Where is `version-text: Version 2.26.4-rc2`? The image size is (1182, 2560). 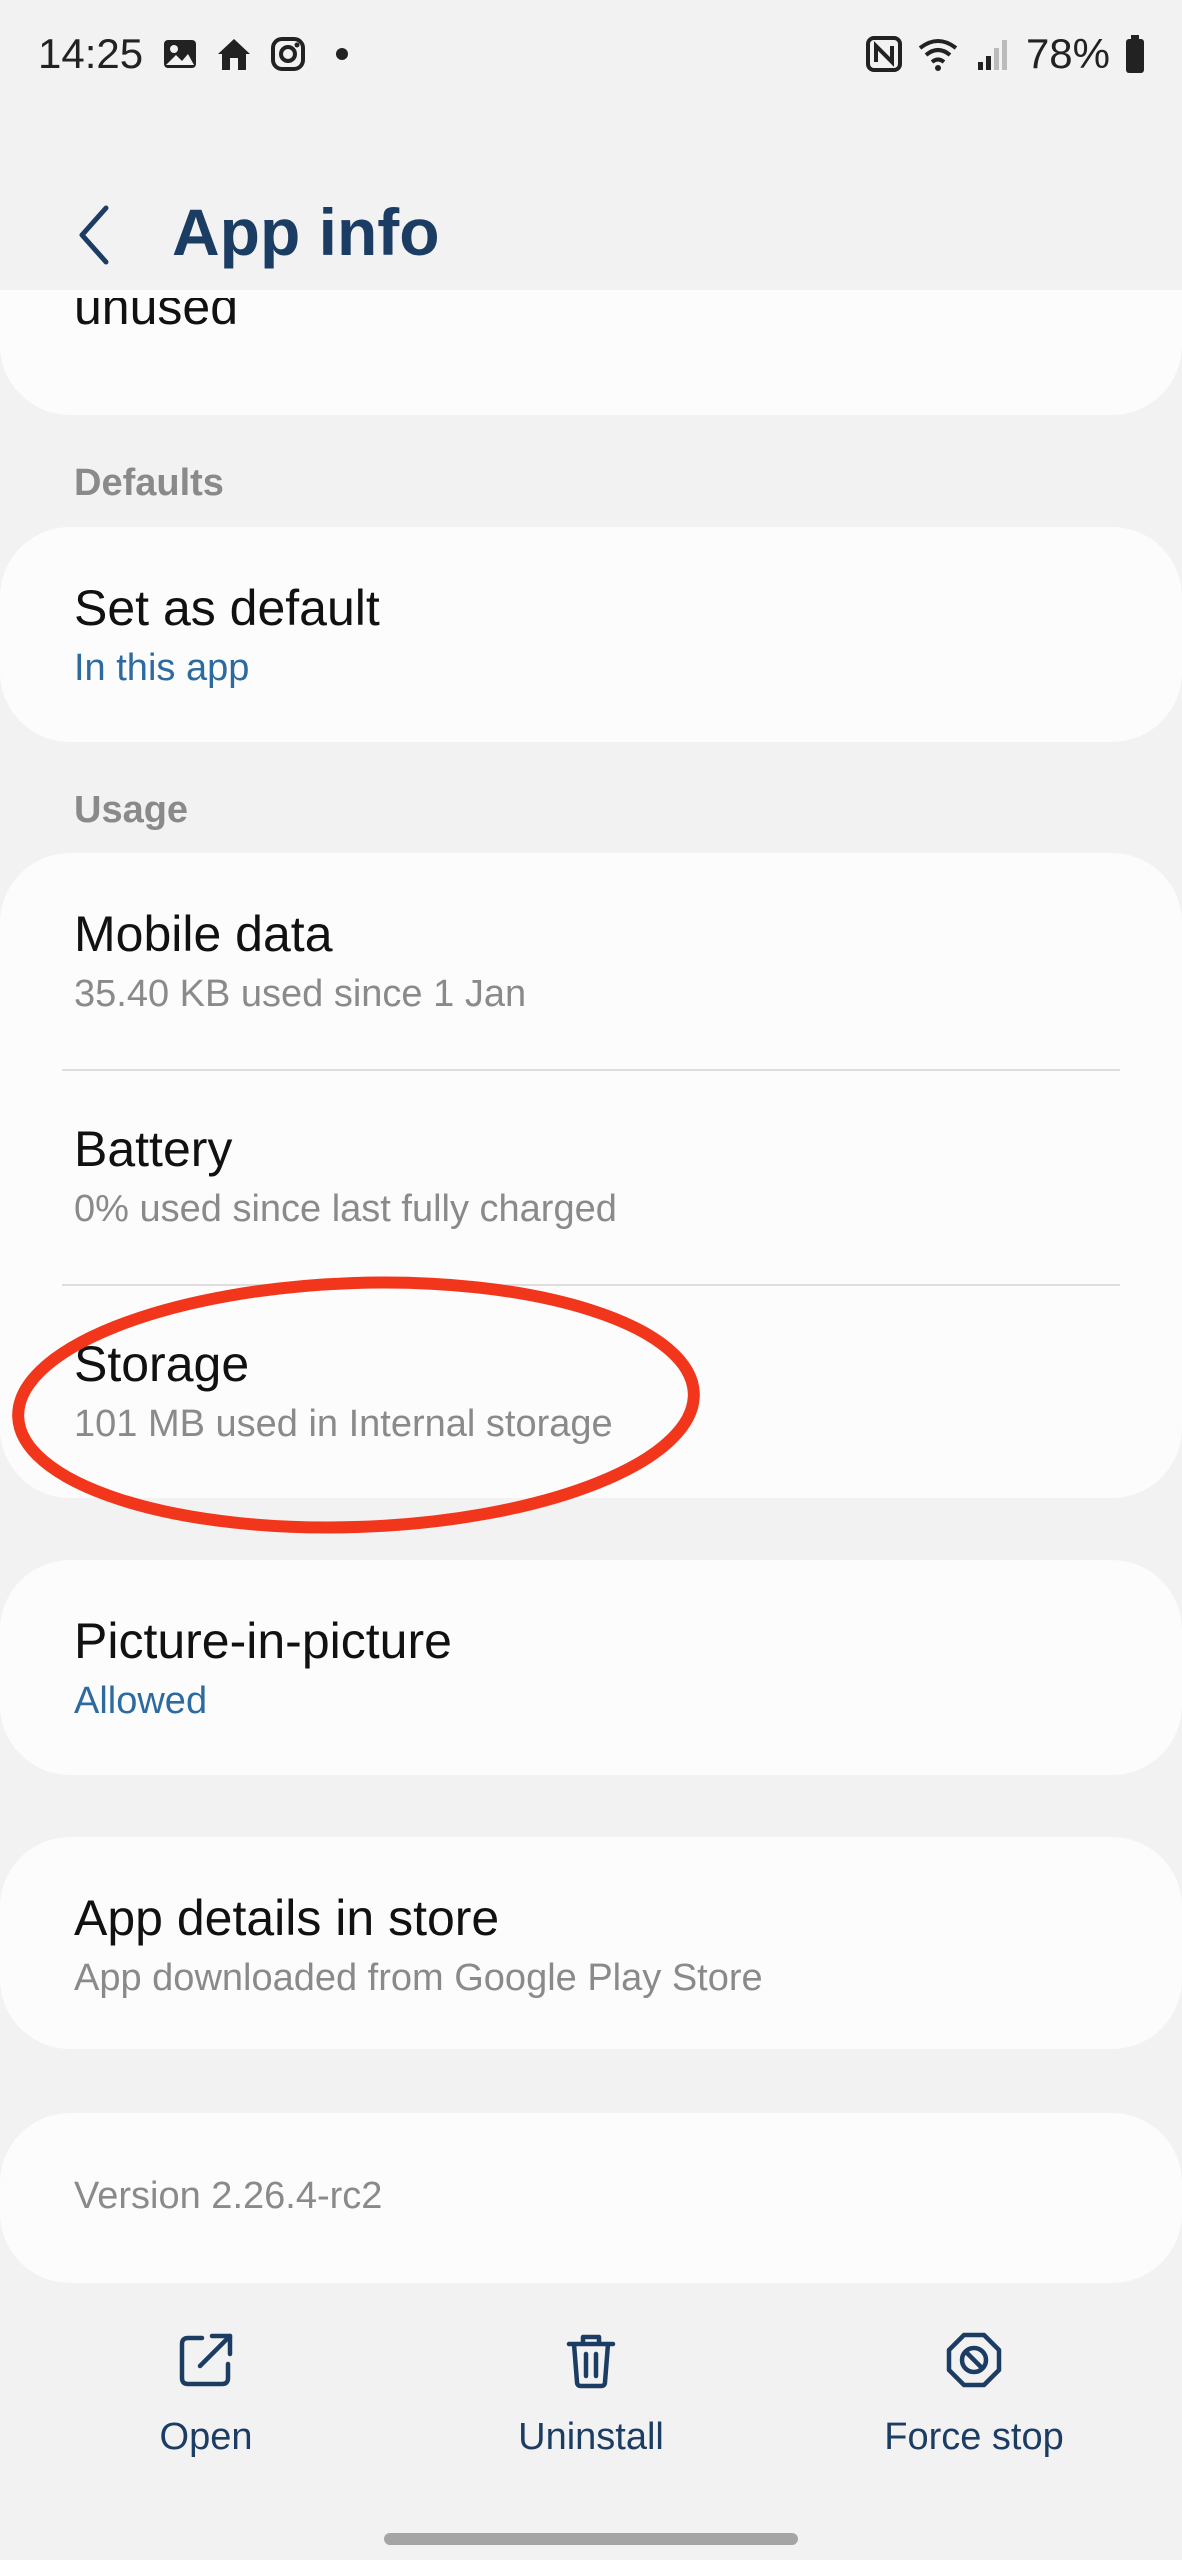 version-text: Version 2.26.4-rc2 is located at coordinates (228, 2196).